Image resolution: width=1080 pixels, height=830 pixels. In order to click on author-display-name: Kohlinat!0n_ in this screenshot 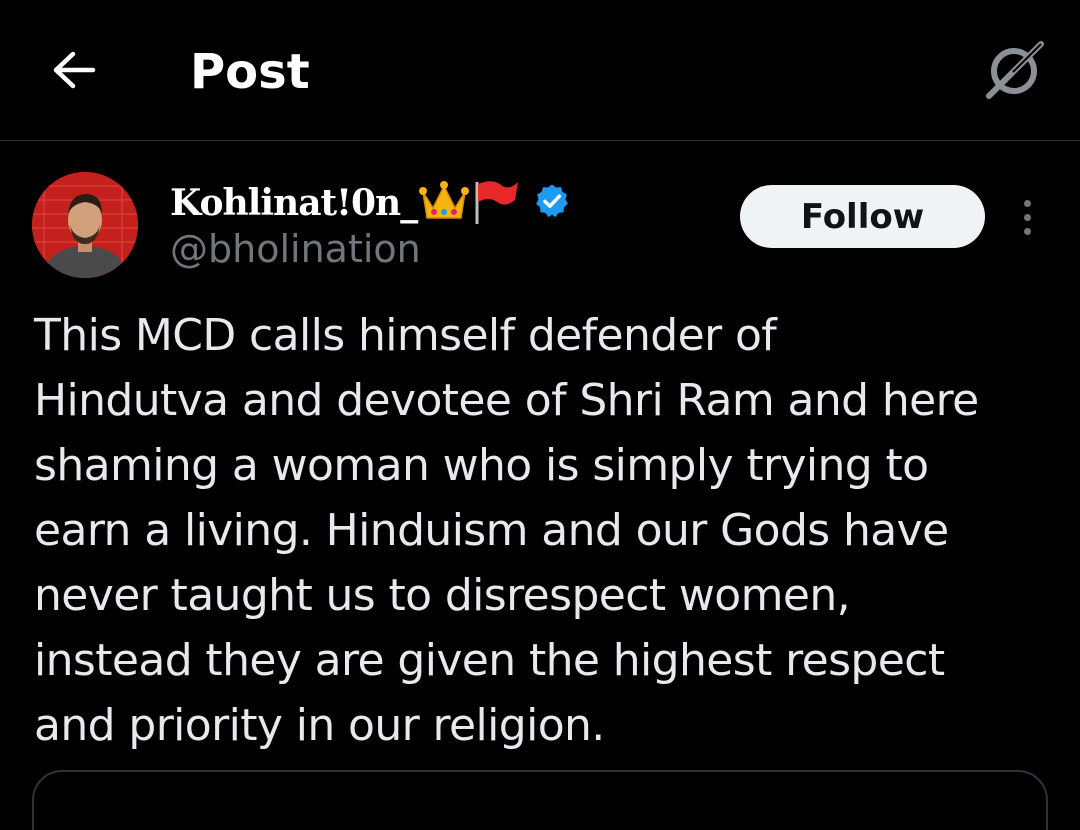, I will do `click(294, 203)`.